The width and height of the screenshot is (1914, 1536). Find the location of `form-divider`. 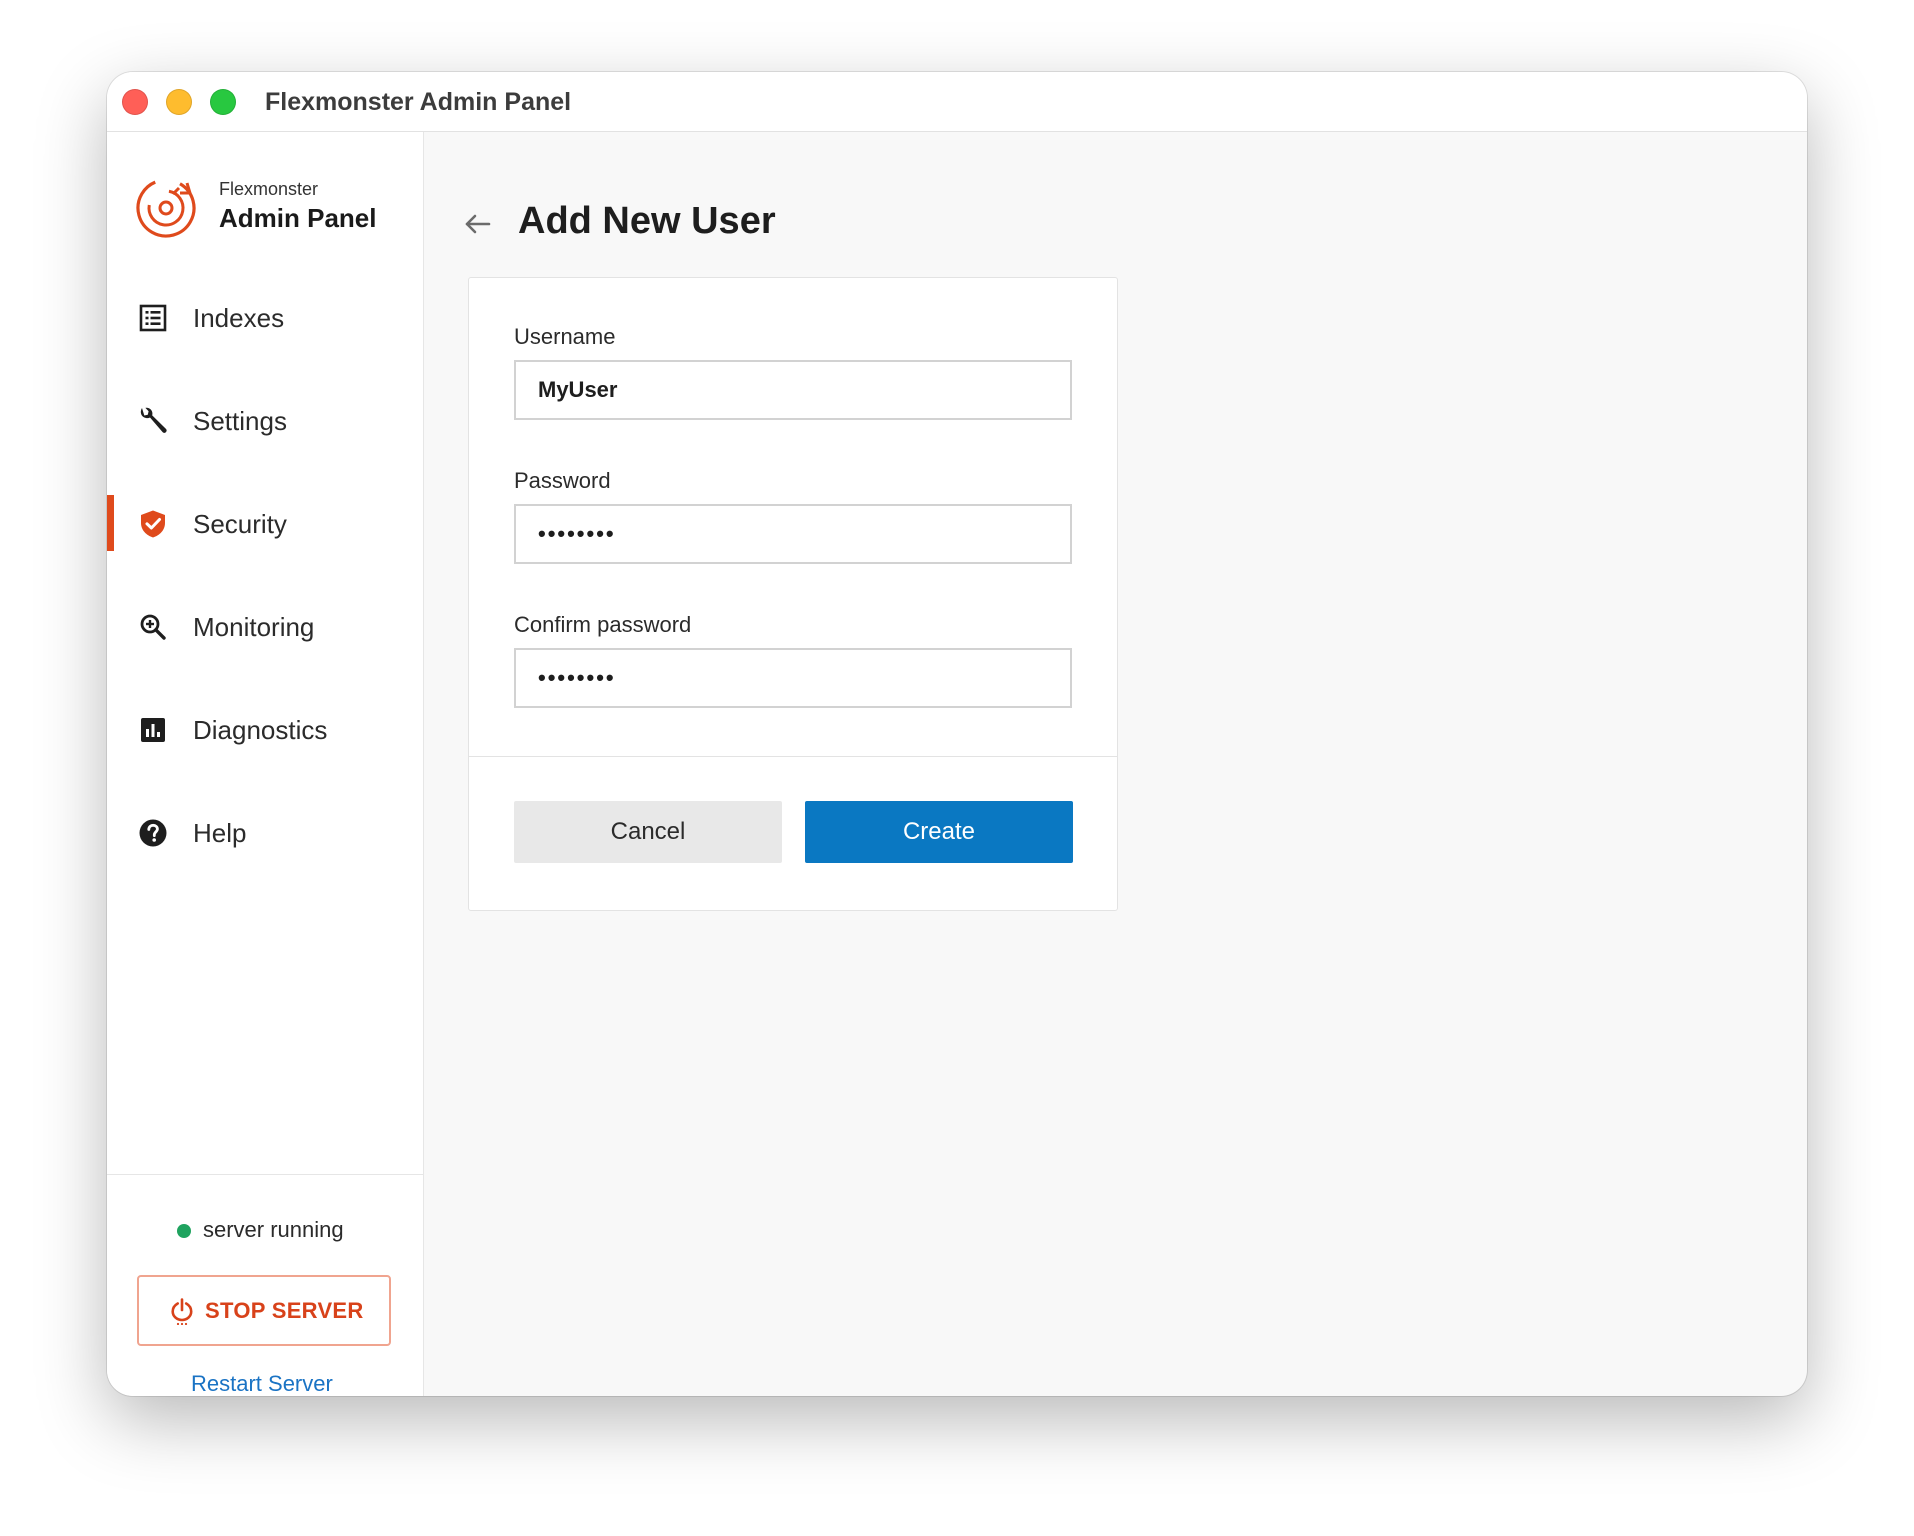

form-divider is located at coordinates (793, 756).